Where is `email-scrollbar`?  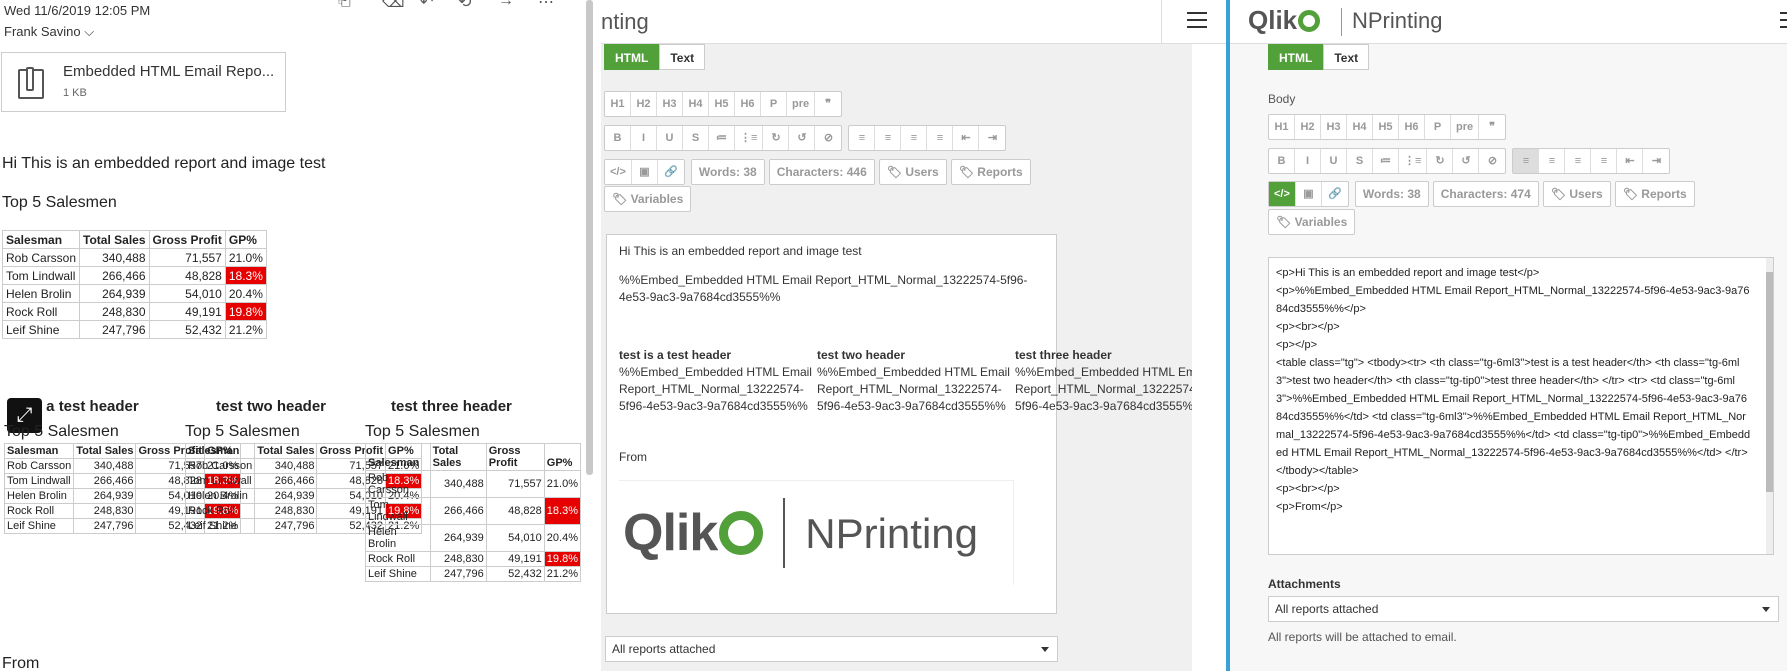
email-scrollbar is located at coordinates (589, 237).